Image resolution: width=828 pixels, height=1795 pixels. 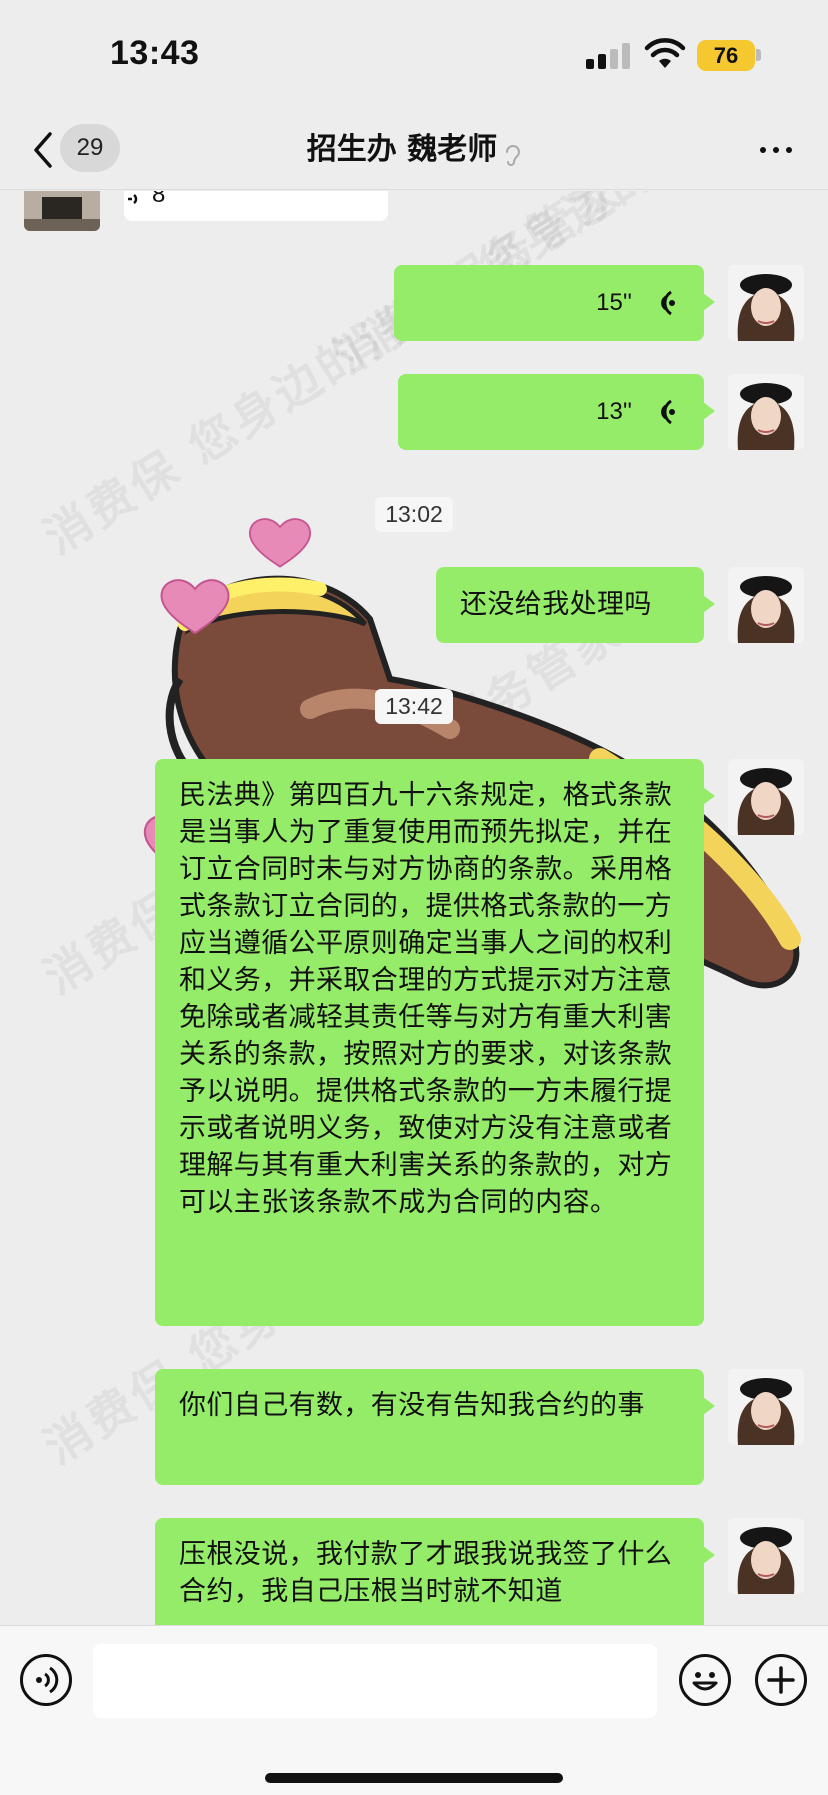 I want to click on sent-voice-message: 15'', so click(x=554, y=303).